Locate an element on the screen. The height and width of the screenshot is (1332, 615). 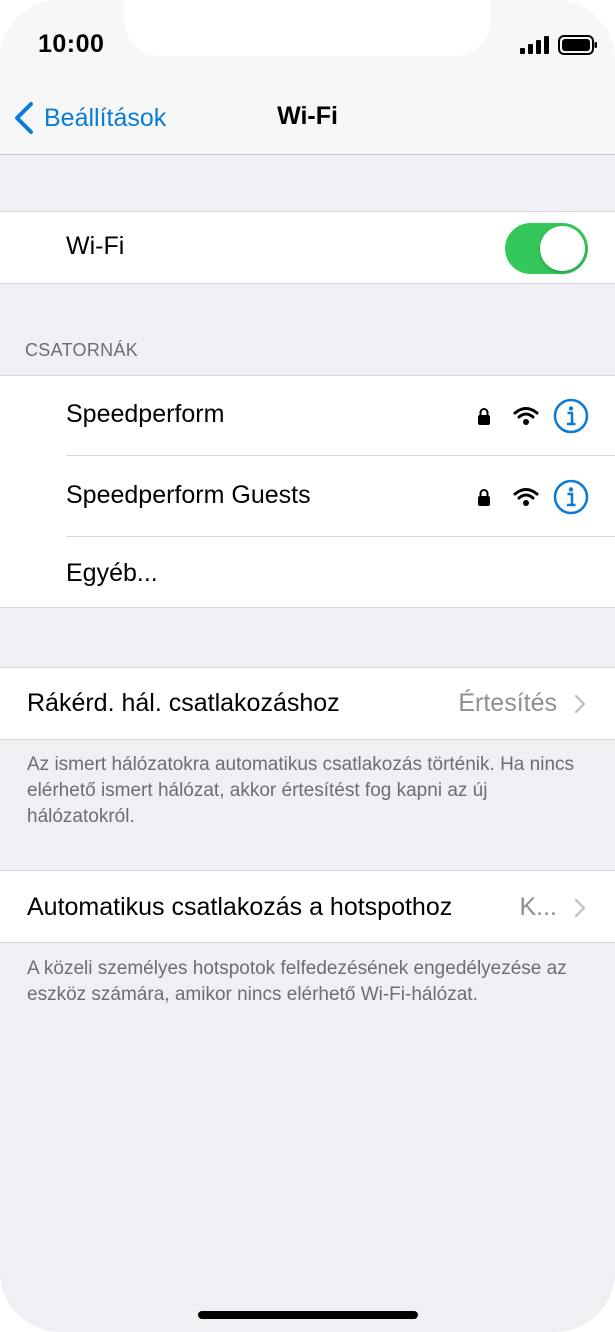
network-row: Speedperform Guests is located at coordinates (307, 496).